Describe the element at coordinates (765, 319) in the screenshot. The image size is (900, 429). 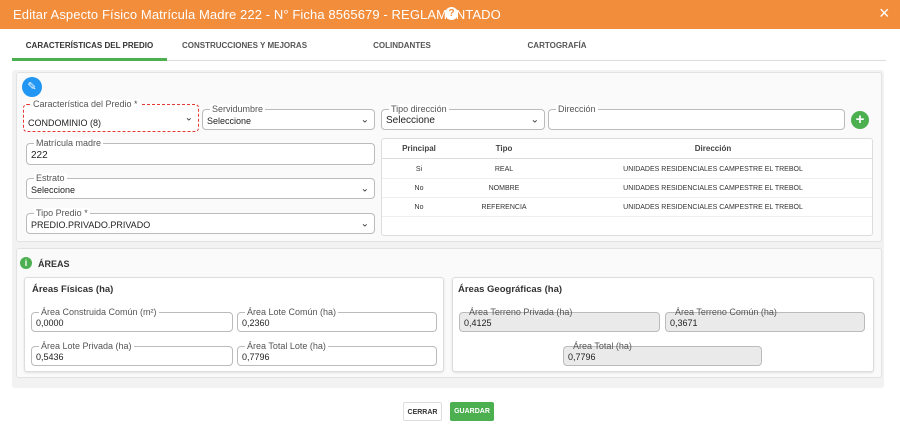
I see `area-terreno-comun-field: Área Terreno Común (ha) 0,3671` at that location.